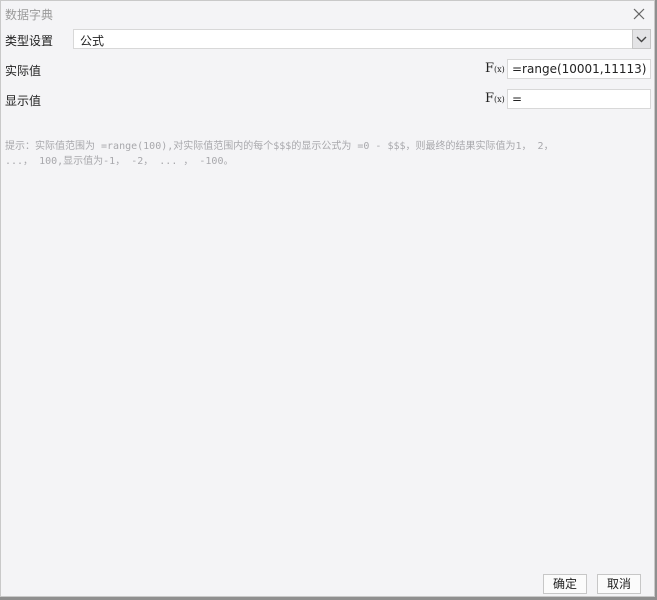 The height and width of the screenshot is (600, 657). What do you see at coordinates (362, 39) in the screenshot?
I see `type-select: 公式` at bounding box center [362, 39].